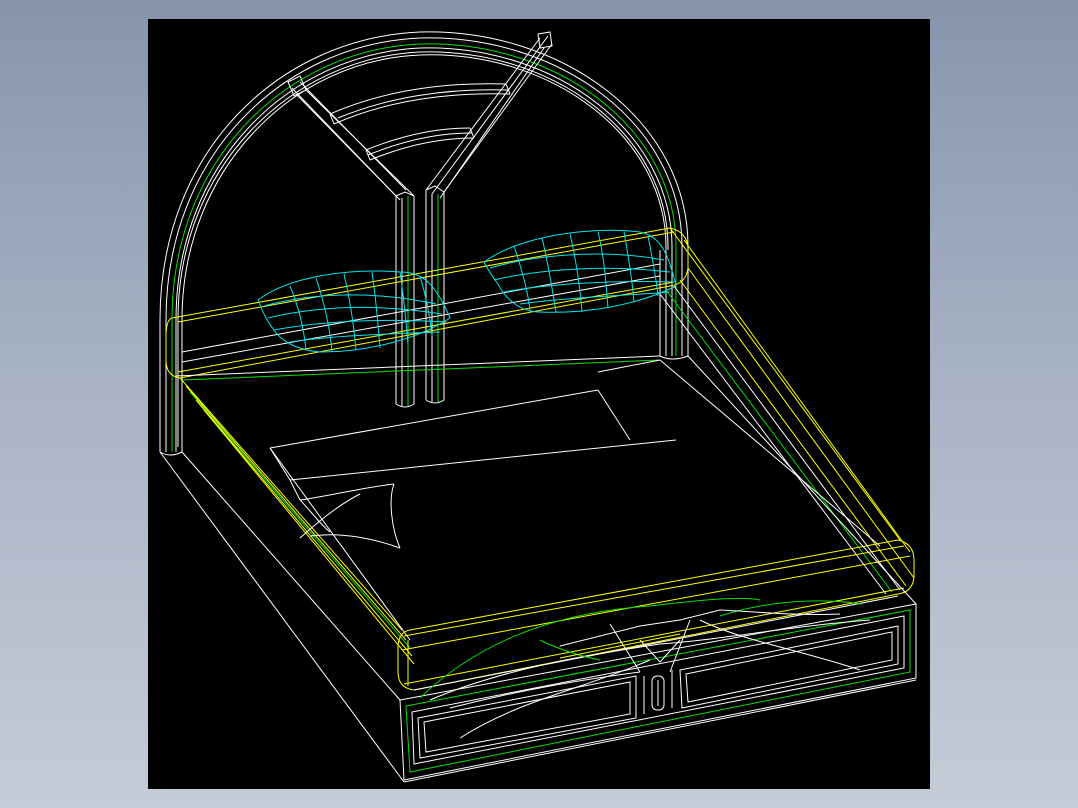 The height and width of the screenshot is (808, 1078). I want to click on folded-sheet, so click(350, 516).